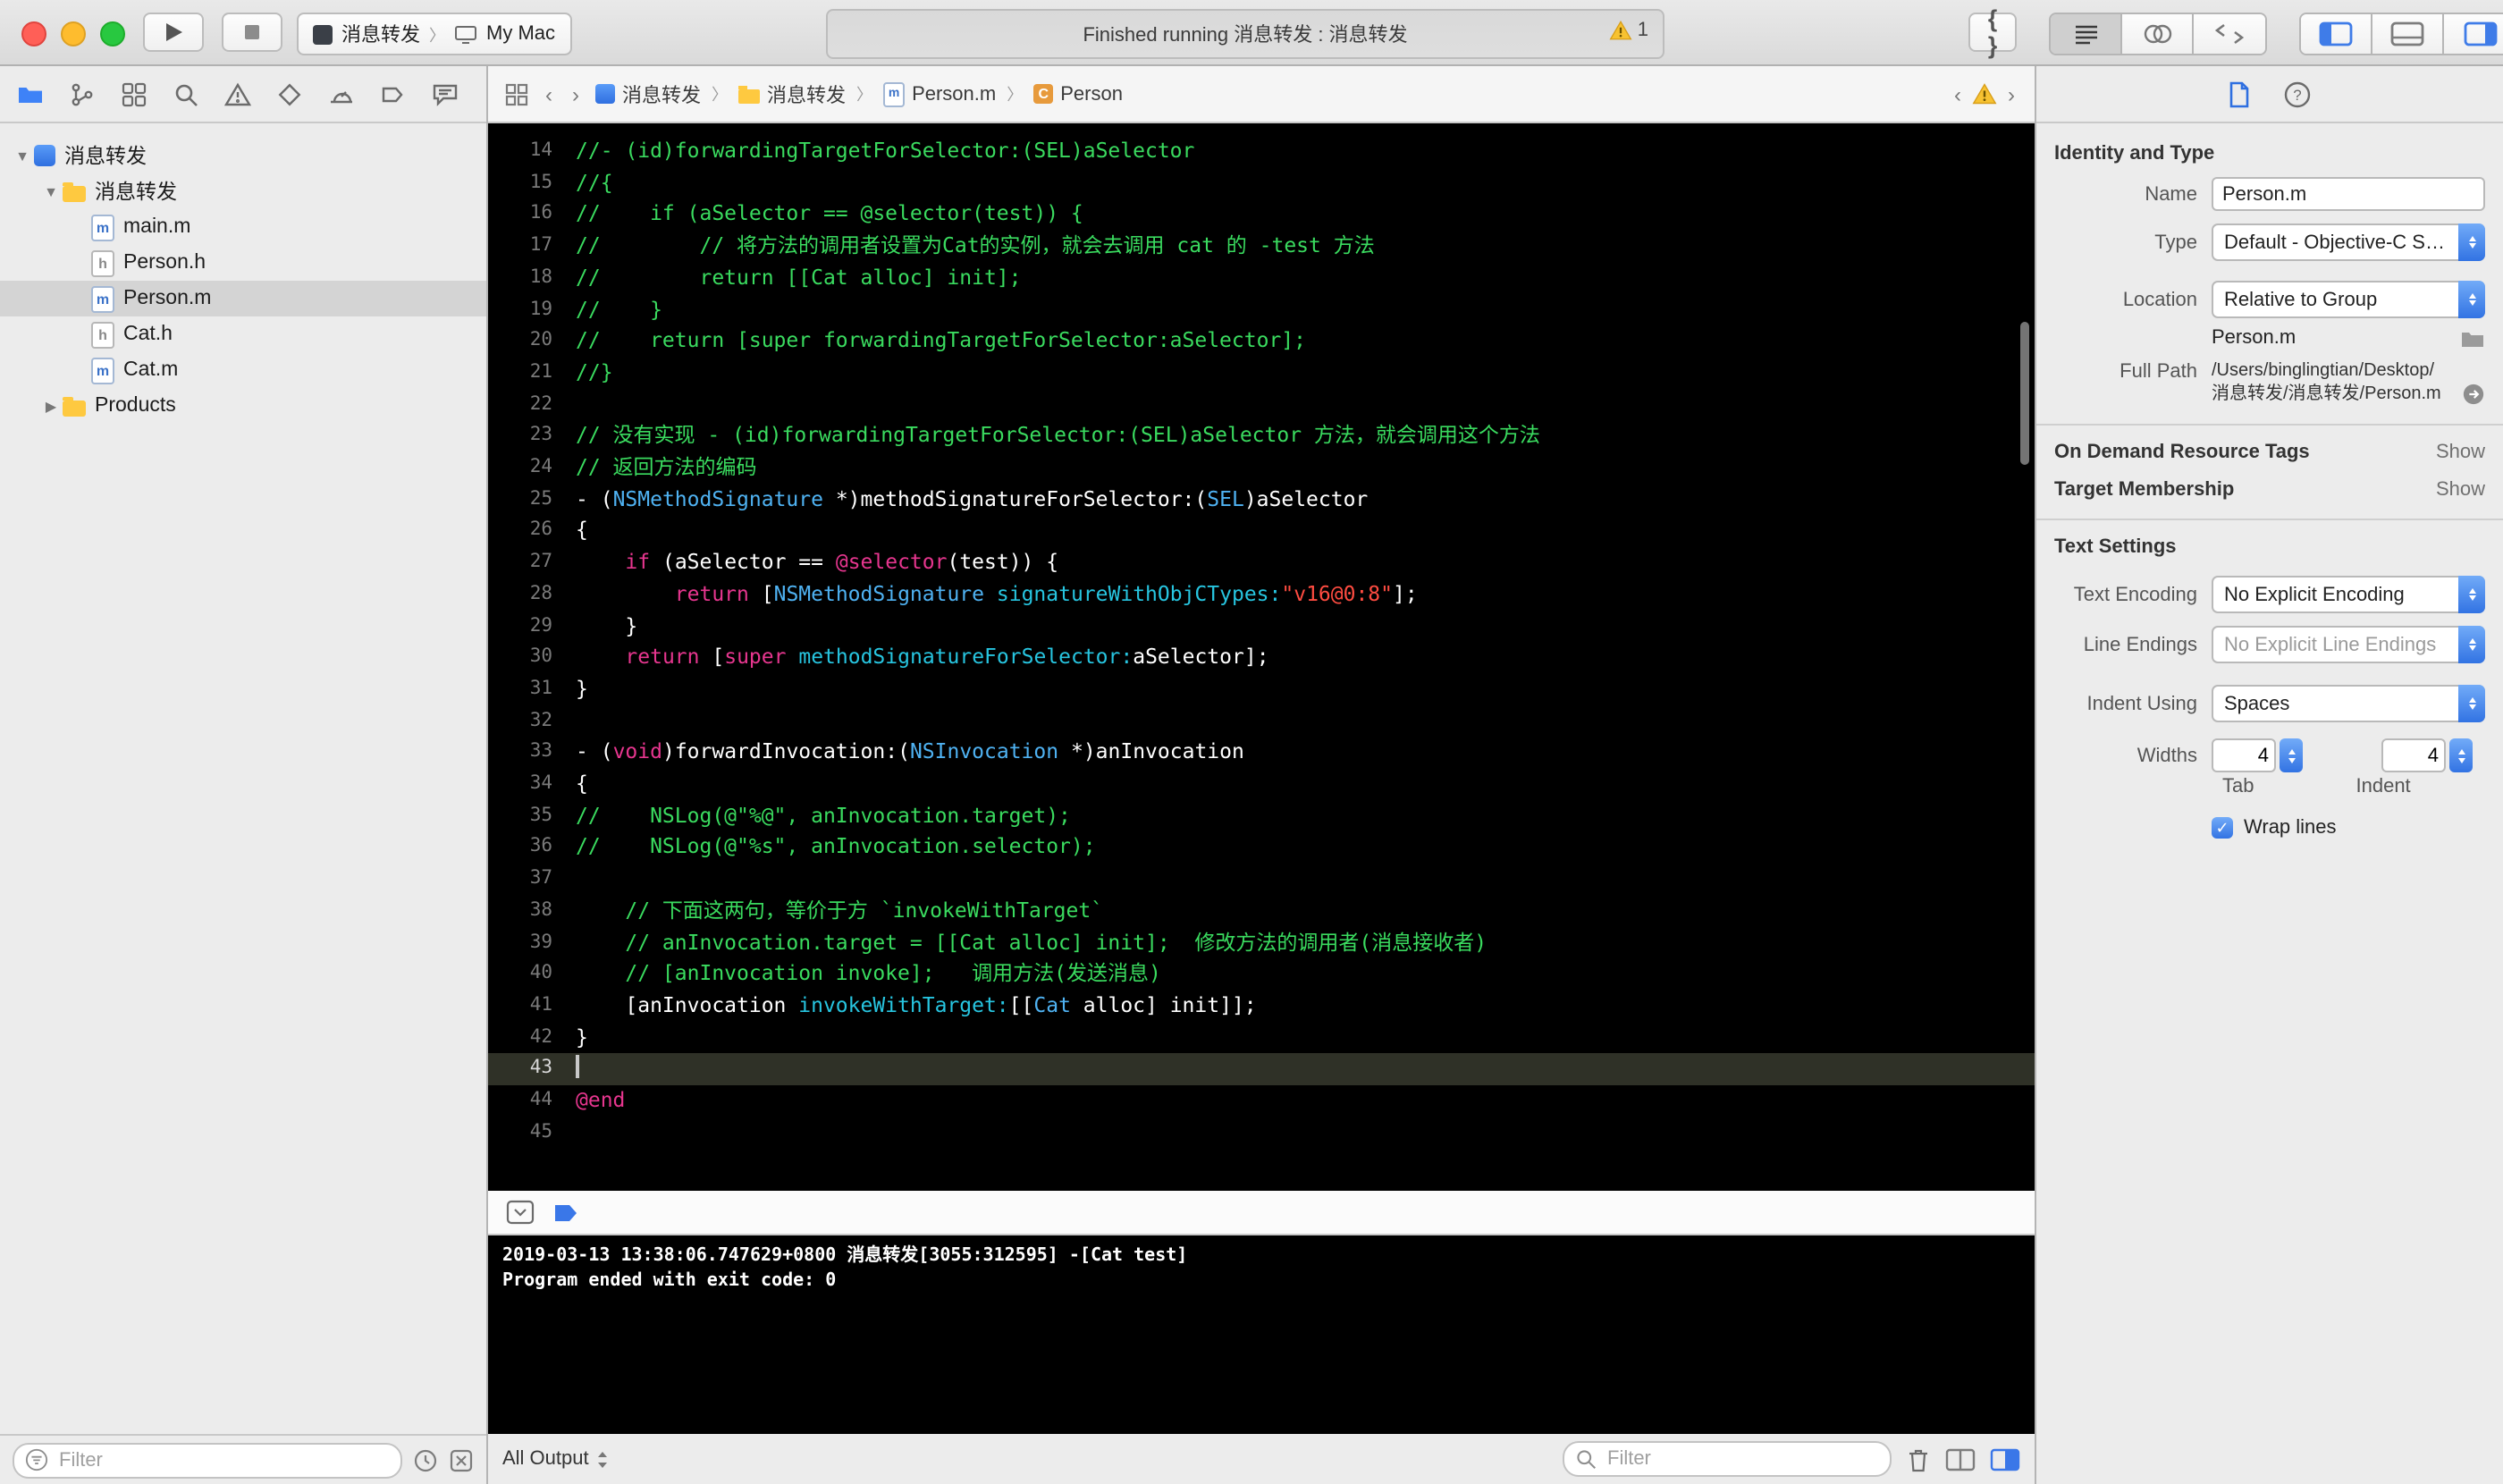  I want to click on code-line: 19 // }, so click(1261, 309).